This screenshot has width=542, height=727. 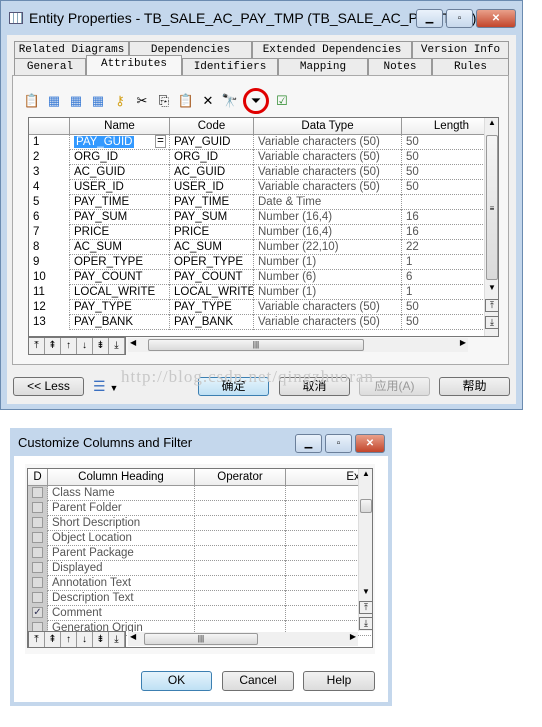 I want to click on name-cell: ORG_ID, so click(x=120, y=157).